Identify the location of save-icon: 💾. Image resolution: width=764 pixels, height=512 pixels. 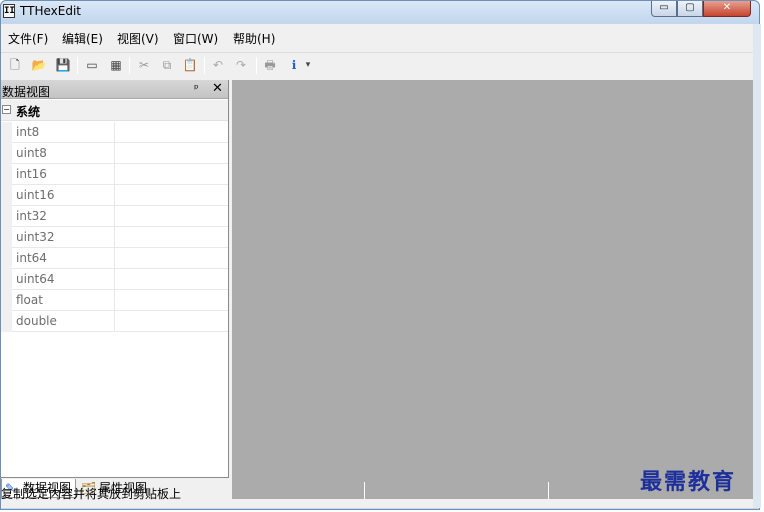
(63, 65).